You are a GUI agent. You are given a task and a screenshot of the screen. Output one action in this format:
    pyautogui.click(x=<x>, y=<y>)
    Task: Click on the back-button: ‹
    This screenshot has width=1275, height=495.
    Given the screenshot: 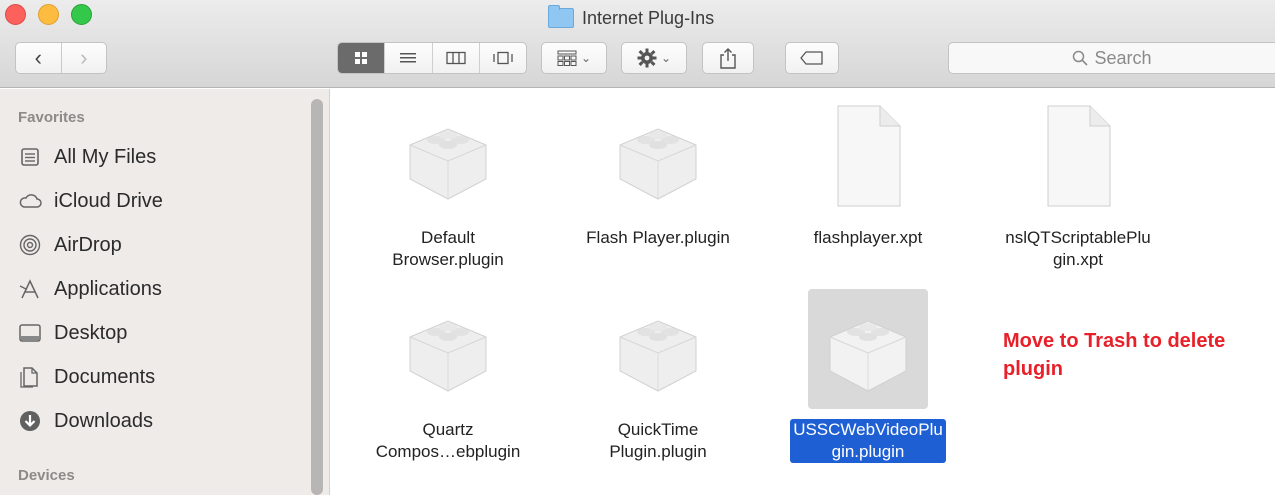 What is the action you would take?
    pyautogui.click(x=38, y=58)
    